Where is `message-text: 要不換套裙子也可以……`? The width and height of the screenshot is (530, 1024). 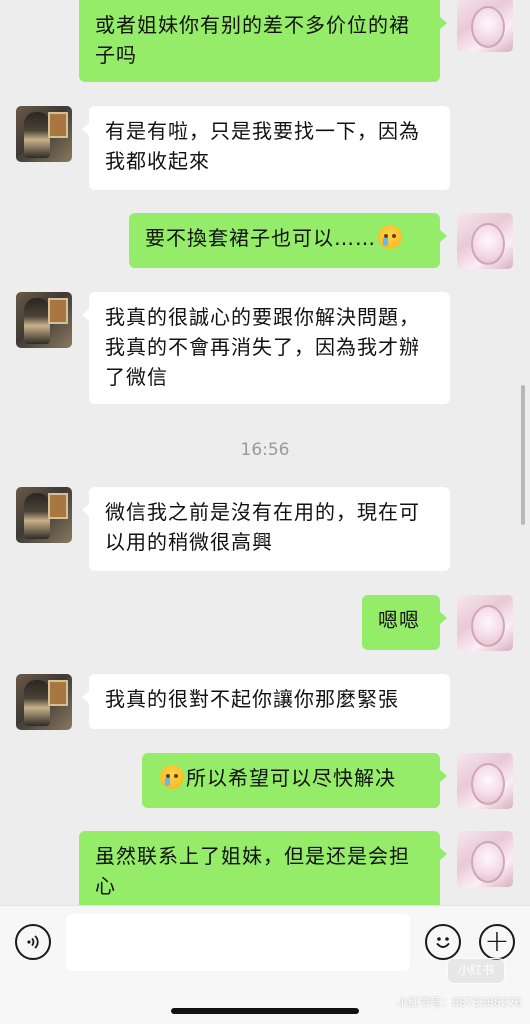 message-text: 要不換套裙子也可以…… is located at coordinates (260, 238).